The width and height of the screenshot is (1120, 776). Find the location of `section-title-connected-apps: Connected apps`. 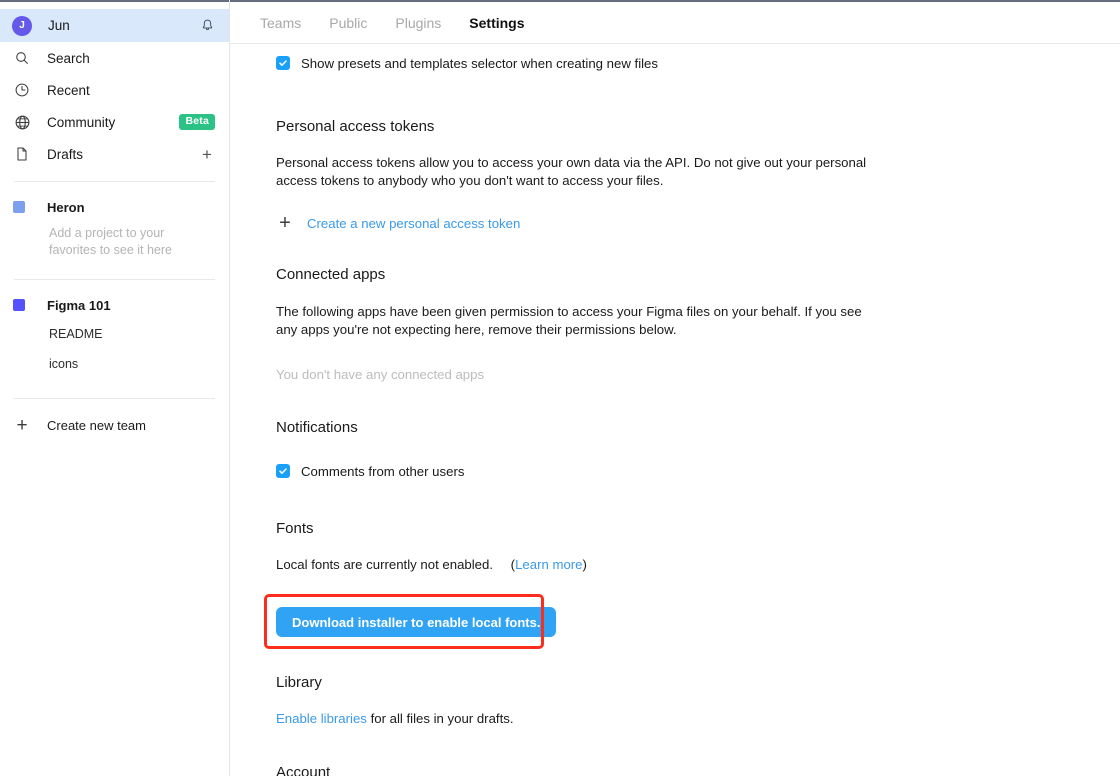

section-title-connected-apps: Connected apps is located at coordinates (331, 274).